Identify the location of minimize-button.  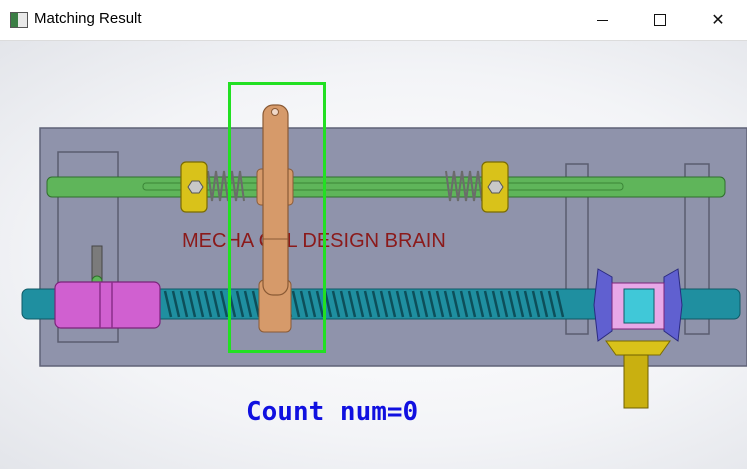
(602, 20).